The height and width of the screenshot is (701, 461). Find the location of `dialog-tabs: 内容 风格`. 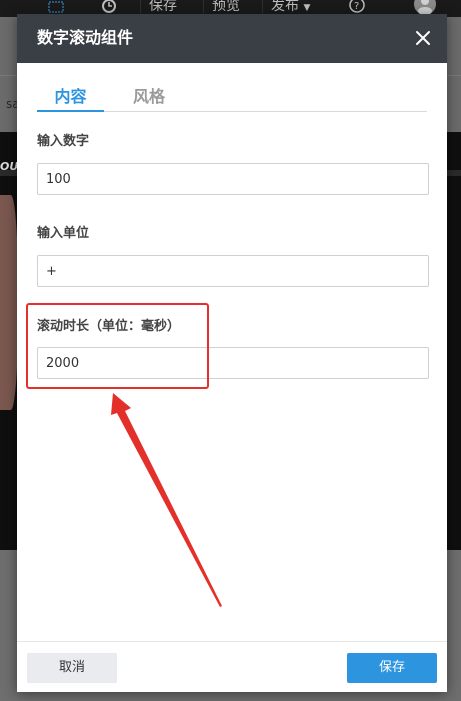

dialog-tabs: 内容 风格 is located at coordinates (232, 98).